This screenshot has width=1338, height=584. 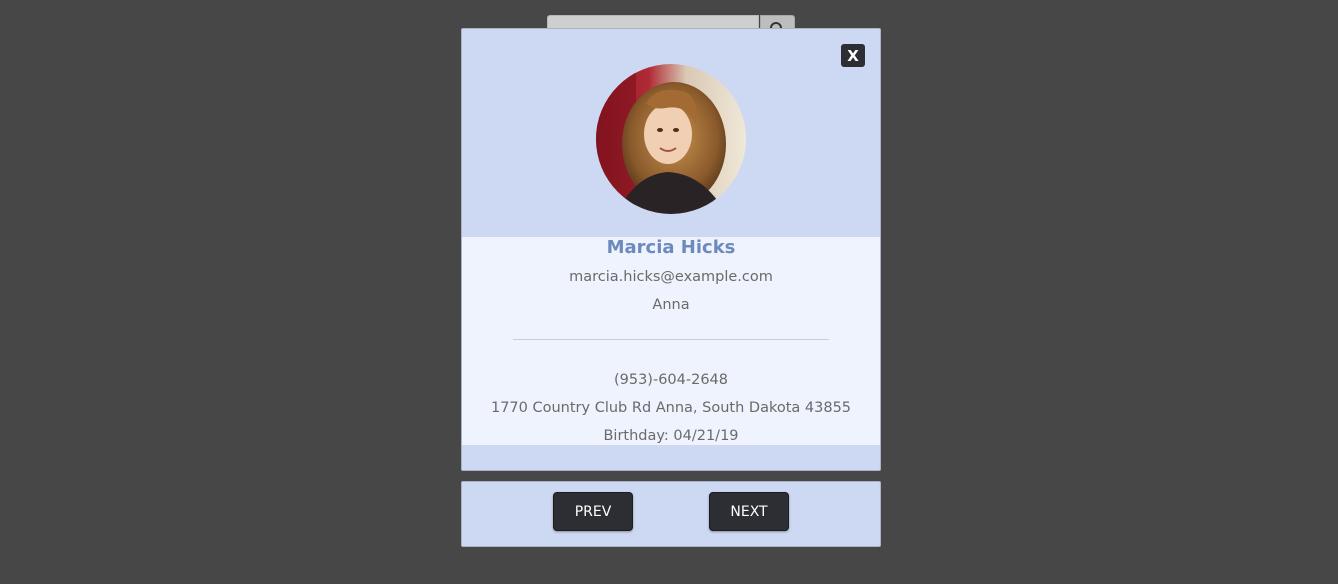 What do you see at coordinates (853, 55) in the screenshot?
I see `close-button: X` at bounding box center [853, 55].